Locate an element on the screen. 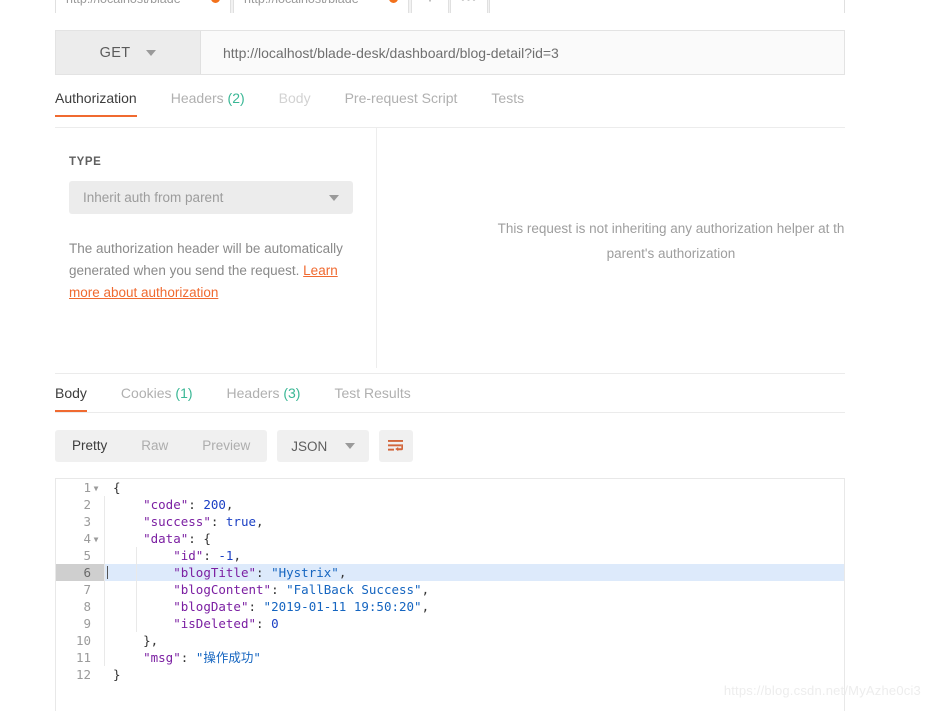 The width and height of the screenshot is (931, 711). tab-strip-filler is located at coordinates (667, 6).